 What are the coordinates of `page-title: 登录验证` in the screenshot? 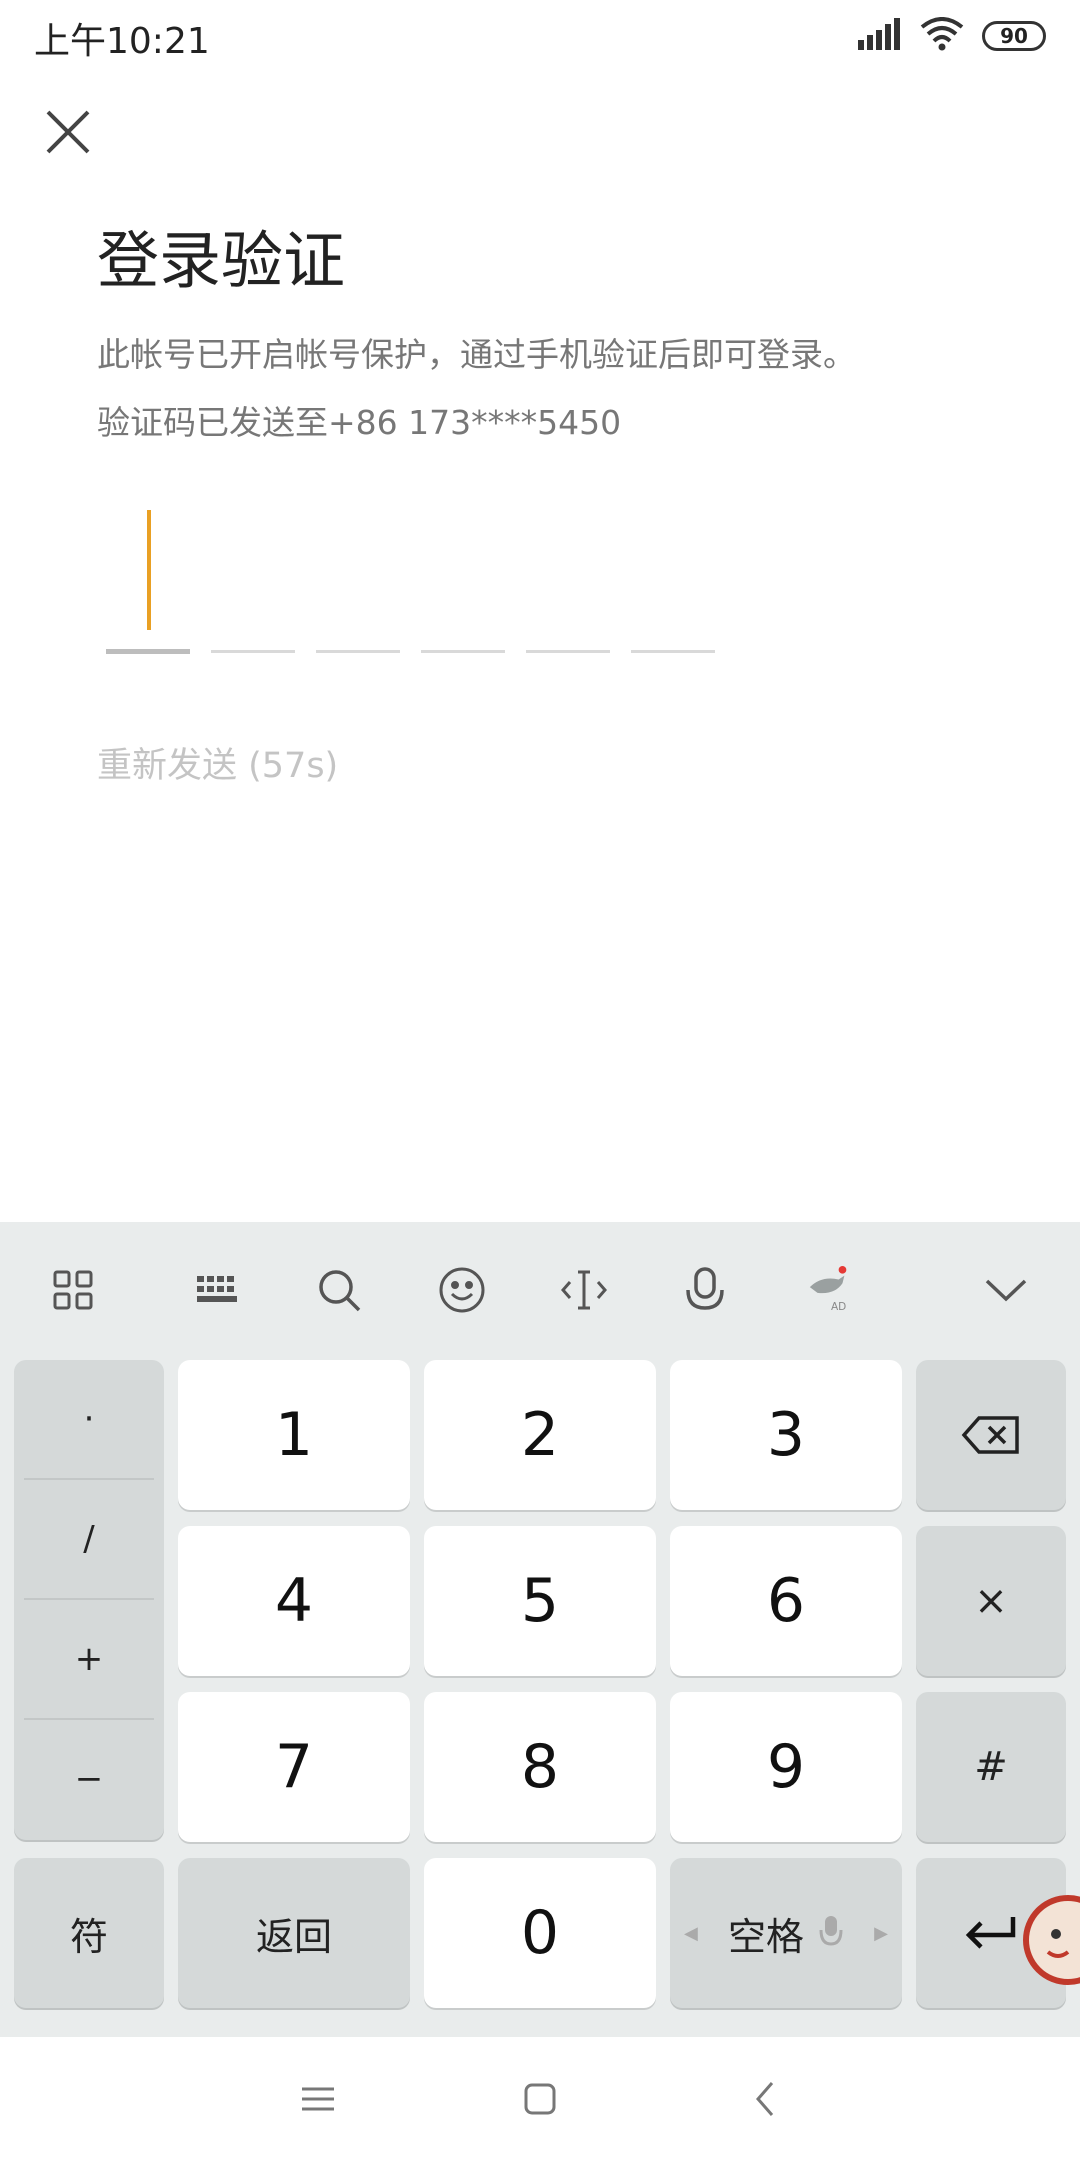 It's located at (221, 260).